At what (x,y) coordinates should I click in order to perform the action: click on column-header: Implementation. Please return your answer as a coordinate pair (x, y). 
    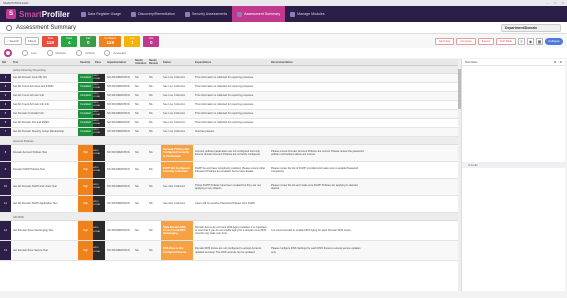
    Looking at the image, I should click on (119, 62).